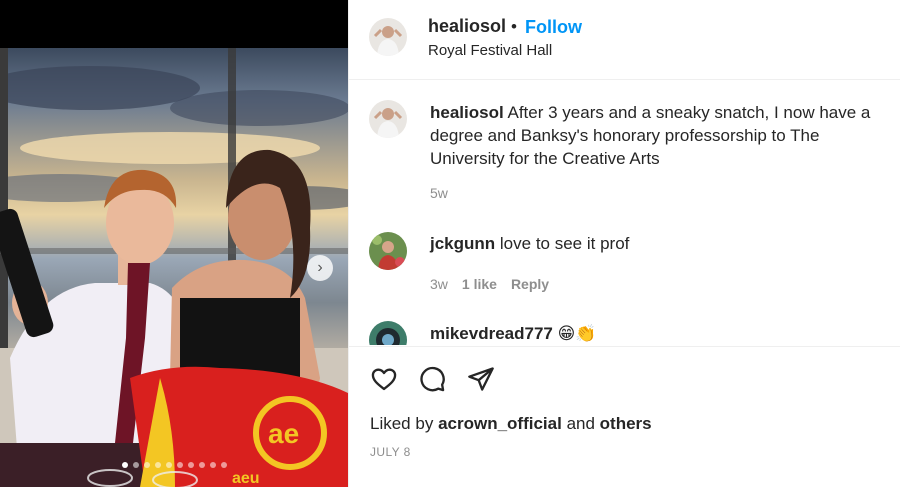  What do you see at coordinates (490, 50) in the screenshot?
I see `post-location: Royal Festival Hall` at bounding box center [490, 50].